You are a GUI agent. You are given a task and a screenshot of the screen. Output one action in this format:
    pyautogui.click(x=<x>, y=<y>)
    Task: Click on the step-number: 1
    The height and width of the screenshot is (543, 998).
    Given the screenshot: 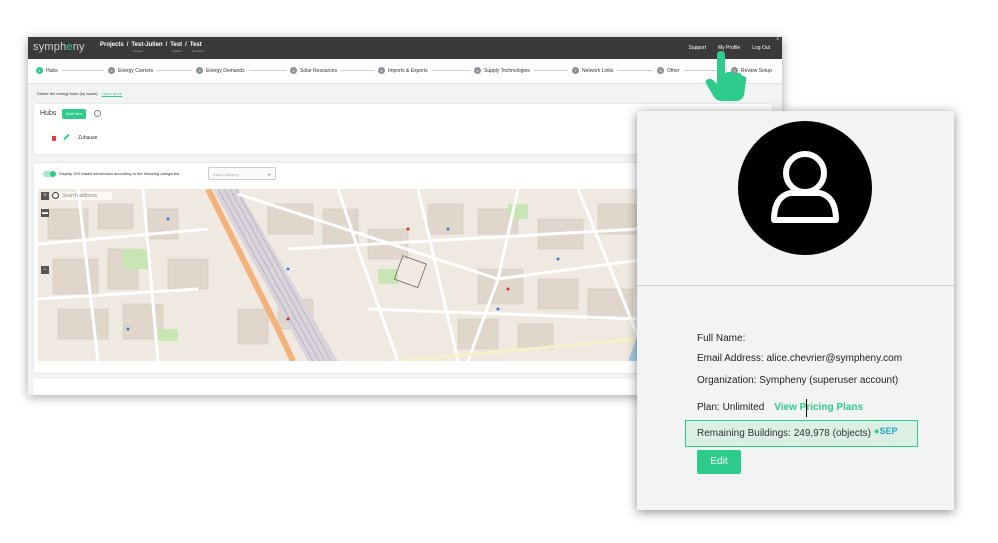 What is the action you would take?
    pyautogui.click(x=39, y=70)
    